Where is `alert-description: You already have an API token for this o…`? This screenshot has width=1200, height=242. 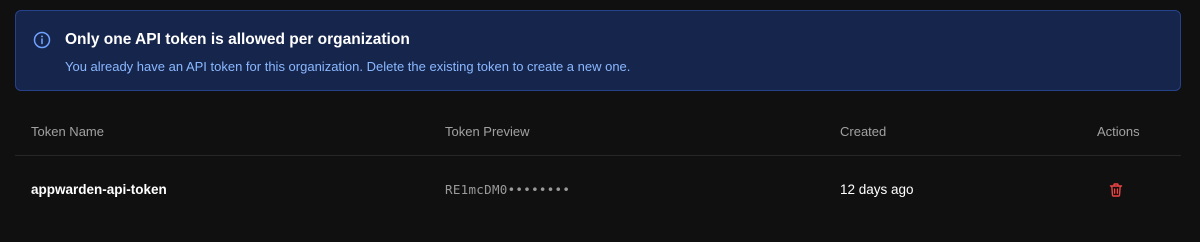
alert-description: You already have an API token for this o… is located at coordinates (348, 66).